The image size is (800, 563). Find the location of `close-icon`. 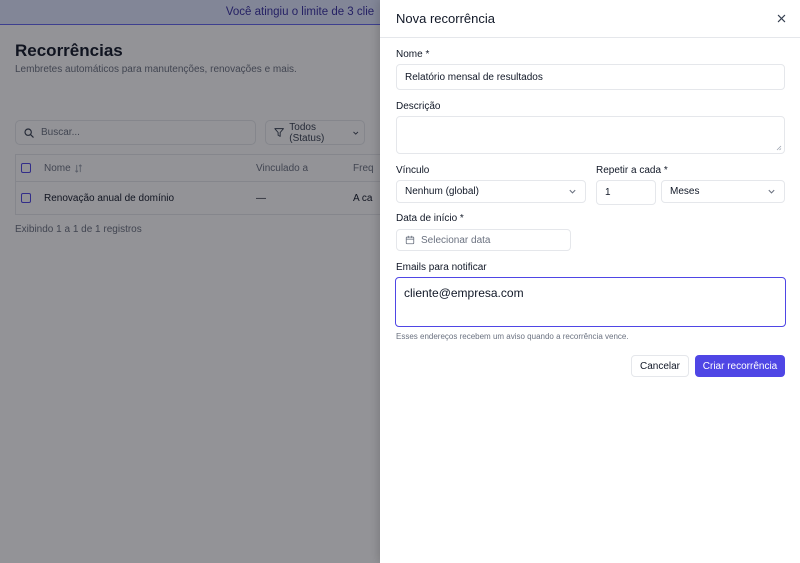

close-icon is located at coordinates (781, 18).